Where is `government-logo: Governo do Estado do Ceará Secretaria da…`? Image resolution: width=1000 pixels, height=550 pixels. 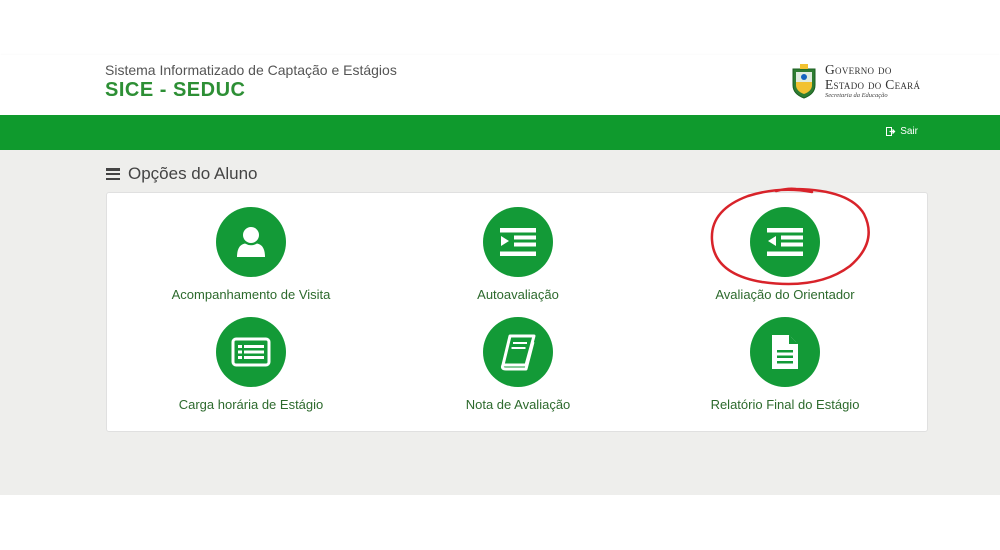
government-logo: Governo do Estado do Ceará Secretaria da… is located at coordinates (855, 81).